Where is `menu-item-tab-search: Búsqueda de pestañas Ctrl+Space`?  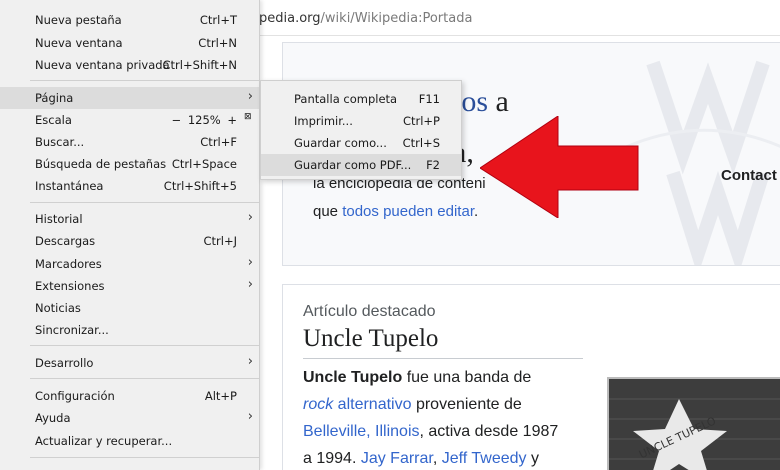 menu-item-tab-search: Búsqueda de pestañas Ctrl+Space is located at coordinates (129, 164).